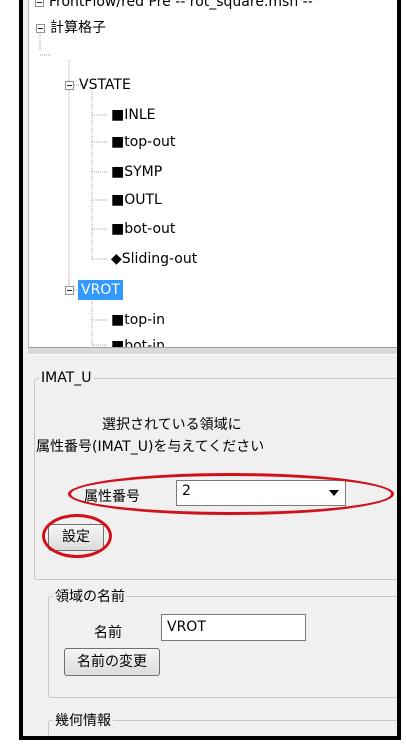 The width and height of the screenshot is (406, 749). I want to click on region-name-group: 領域の名前, so click(222, 642).